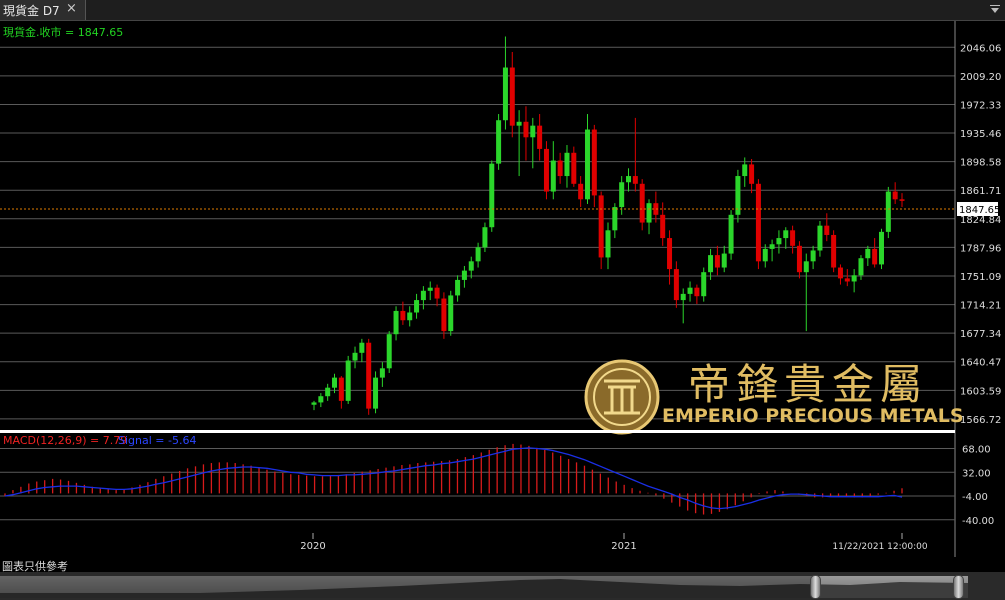 The width and height of the screenshot is (1005, 600). I want to click on watermark: 帝鋒貴金屬 EMPERIO PRECIOUS METALS, so click(774, 397).